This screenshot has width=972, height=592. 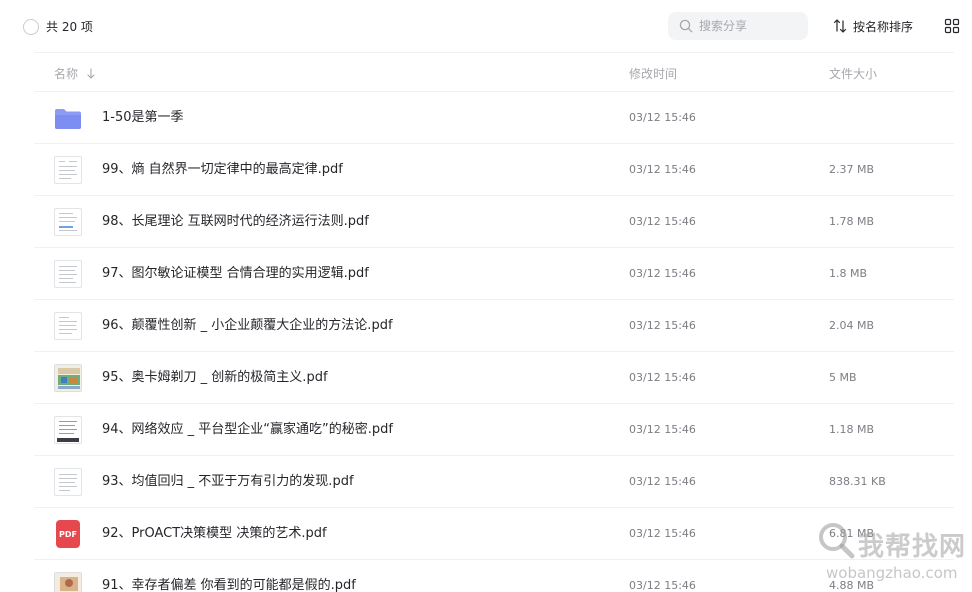 I want to click on search-box, so click(x=738, y=26).